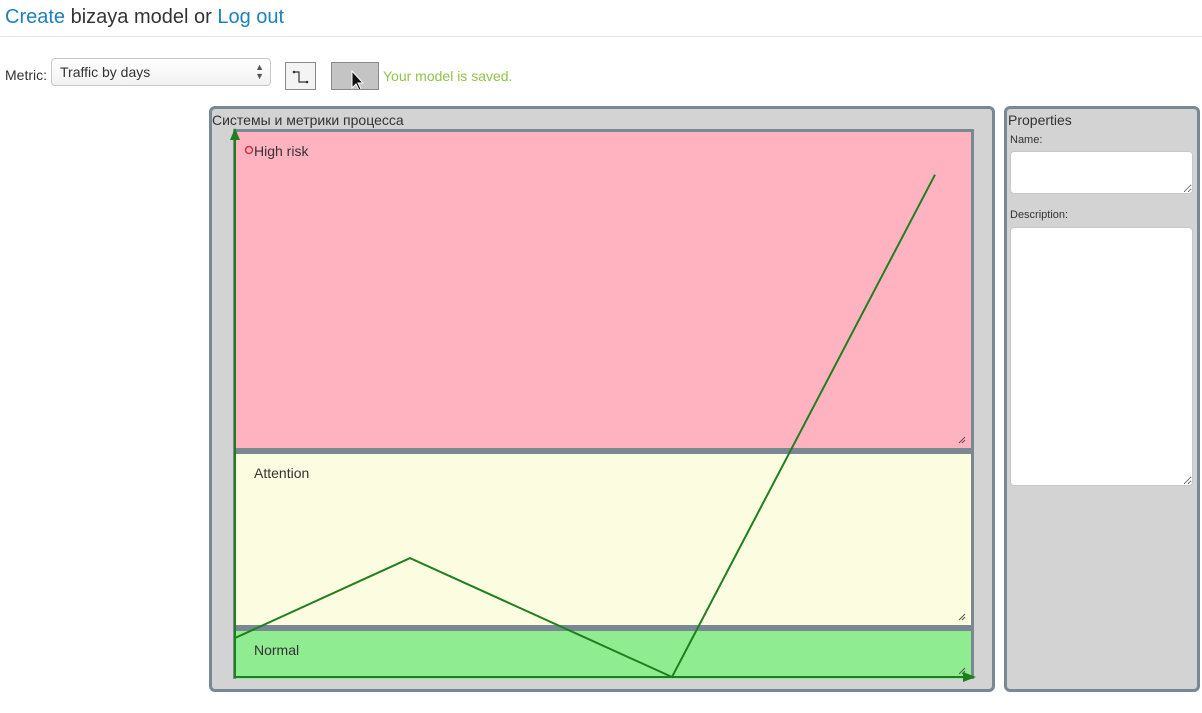 The height and width of the screenshot is (713, 1202). Describe the element at coordinates (1026, 140) in the screenshot. I see `name-label: Name:` at that location.